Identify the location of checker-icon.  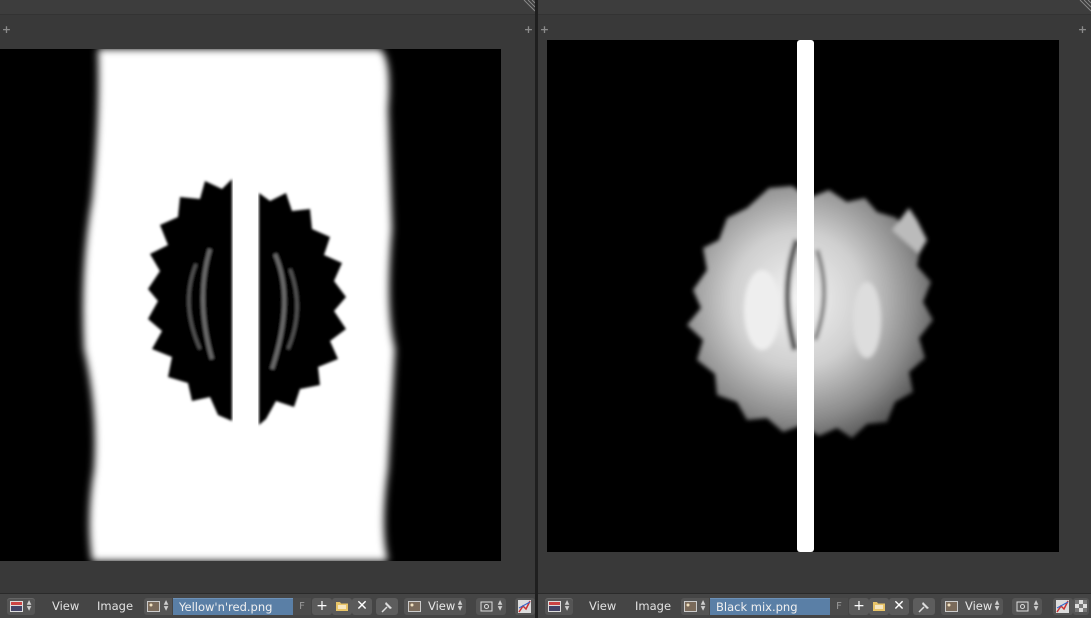
(1081, 606).